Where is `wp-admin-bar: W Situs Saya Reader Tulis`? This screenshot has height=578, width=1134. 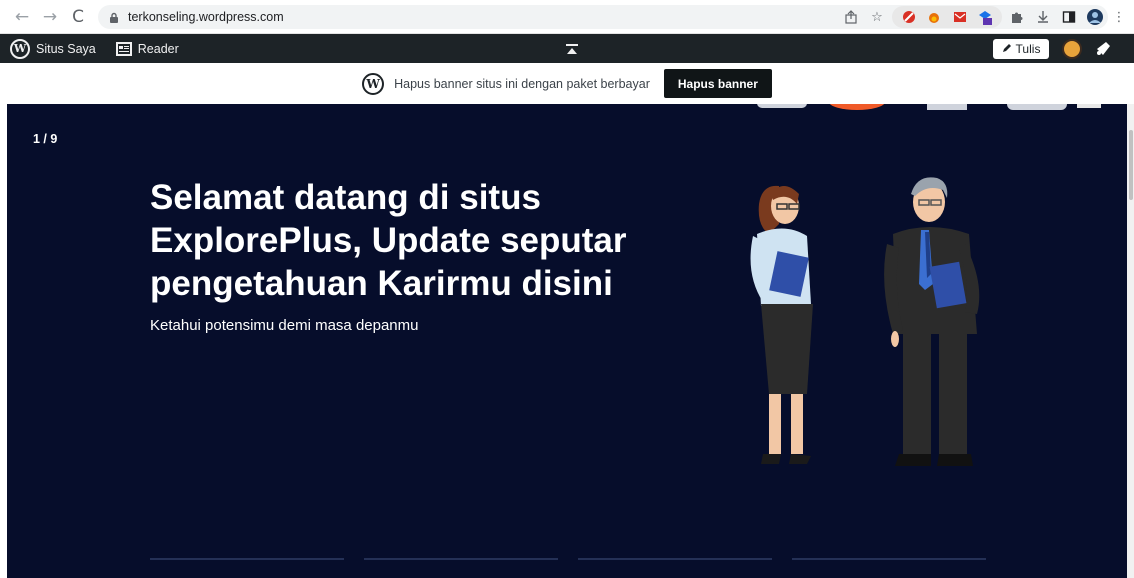 wp-admin-bar: W Situs Saya Reader Tulis is located at coordinates (567, 48).